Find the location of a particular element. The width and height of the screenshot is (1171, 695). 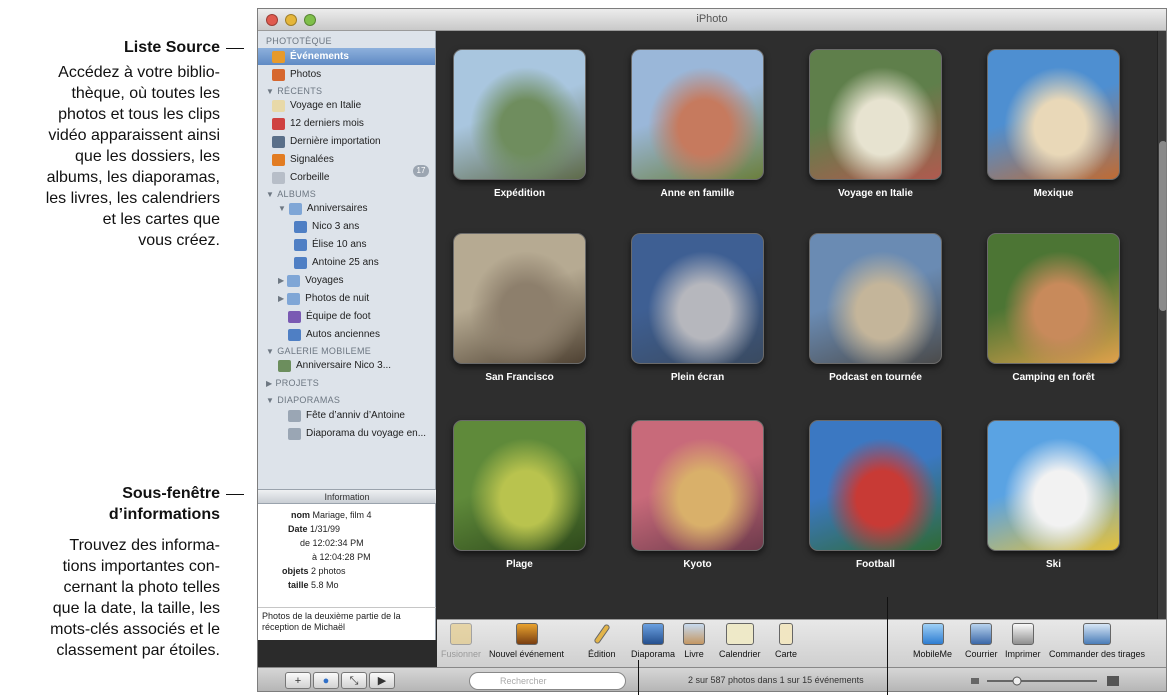

add-button: + is located at coordinates (298, 680).